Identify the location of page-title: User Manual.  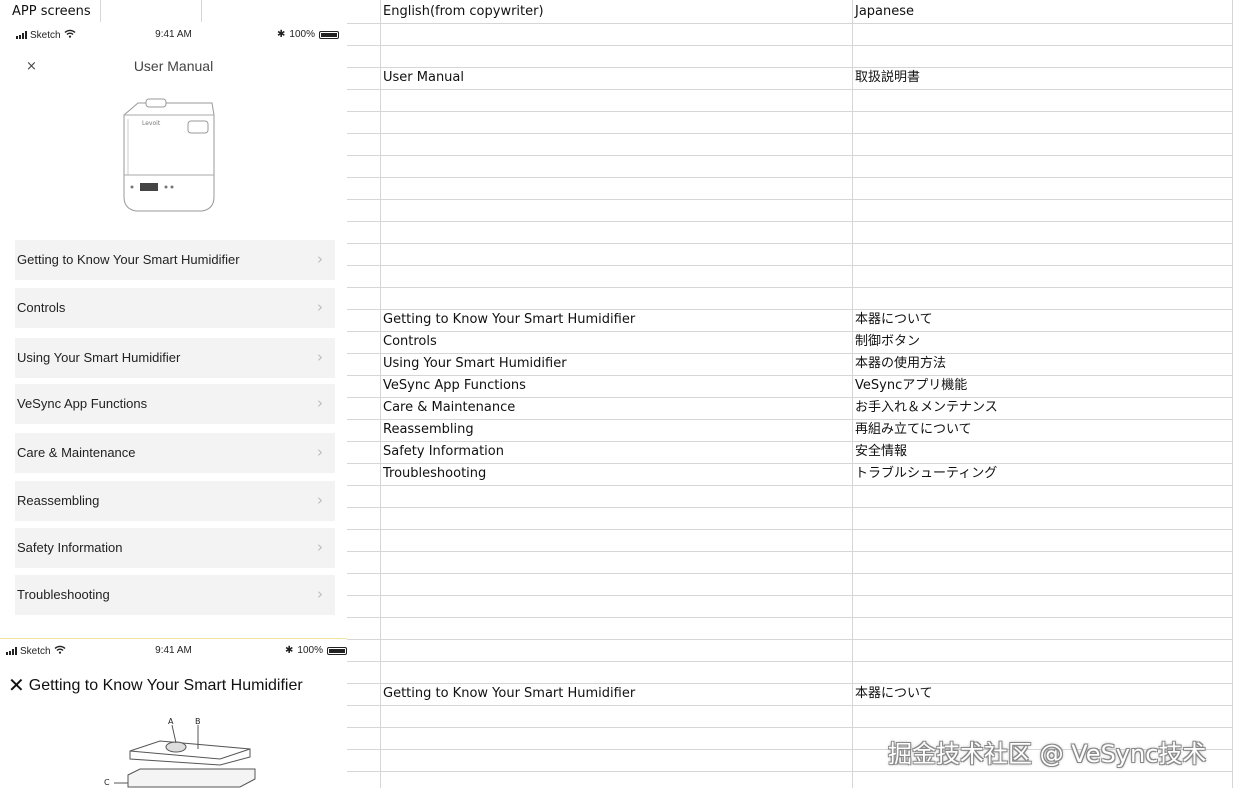
(173, 66).